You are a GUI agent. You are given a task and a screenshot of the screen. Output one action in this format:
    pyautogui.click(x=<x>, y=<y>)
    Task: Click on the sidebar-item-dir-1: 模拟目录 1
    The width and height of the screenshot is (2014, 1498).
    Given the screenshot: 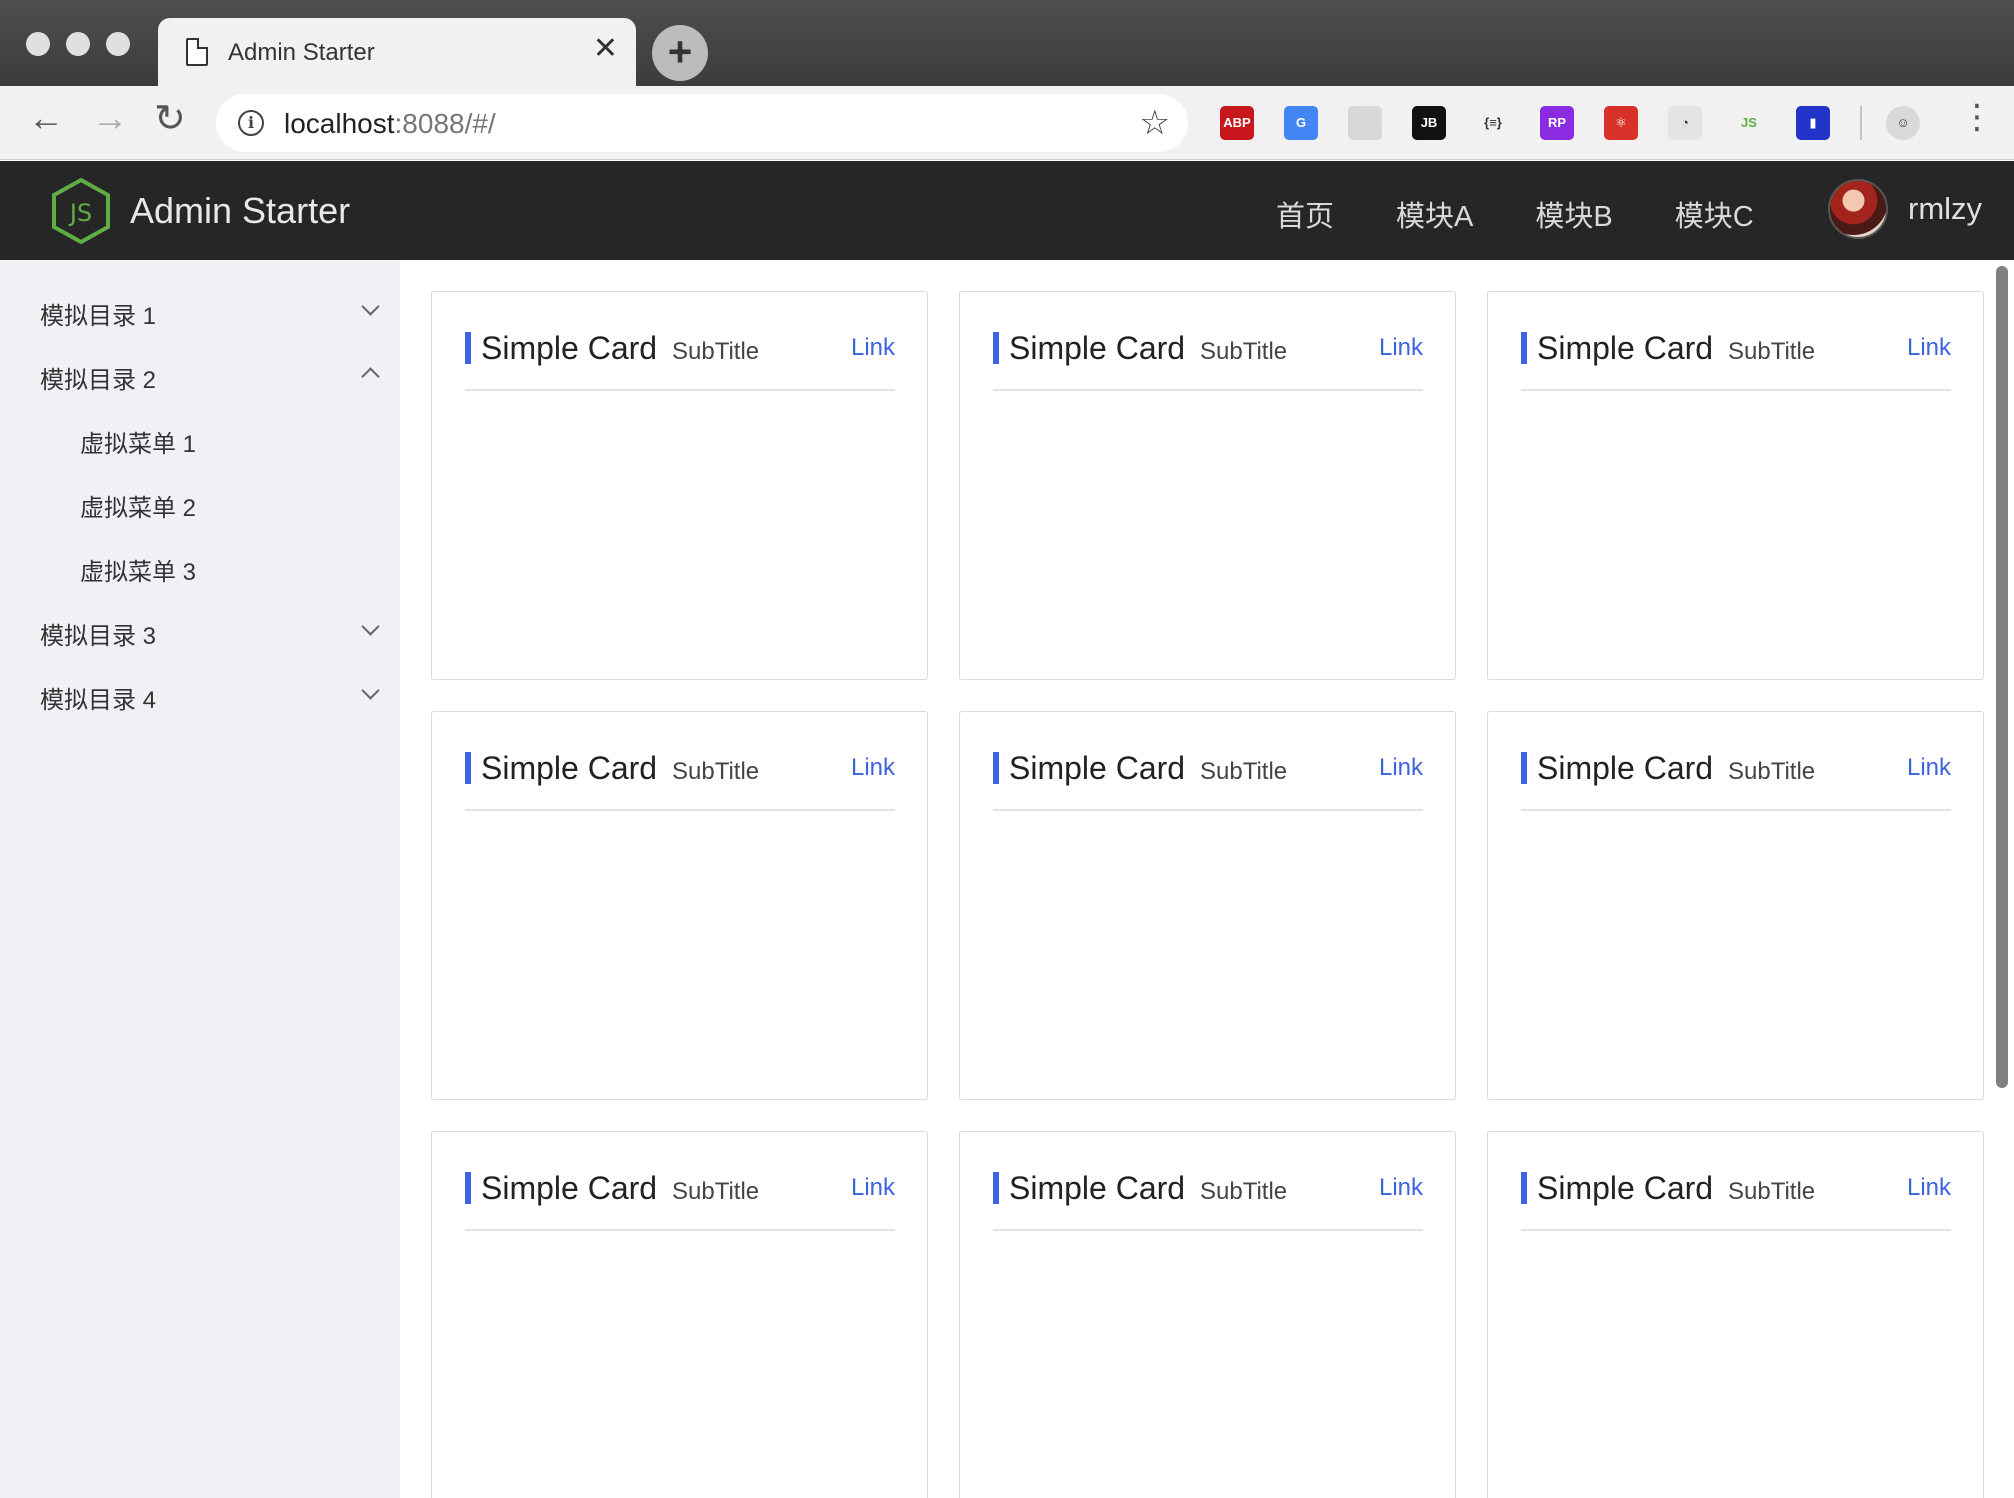 What is the action you would take?
    pyautogui.click(x=98, y=313)
    